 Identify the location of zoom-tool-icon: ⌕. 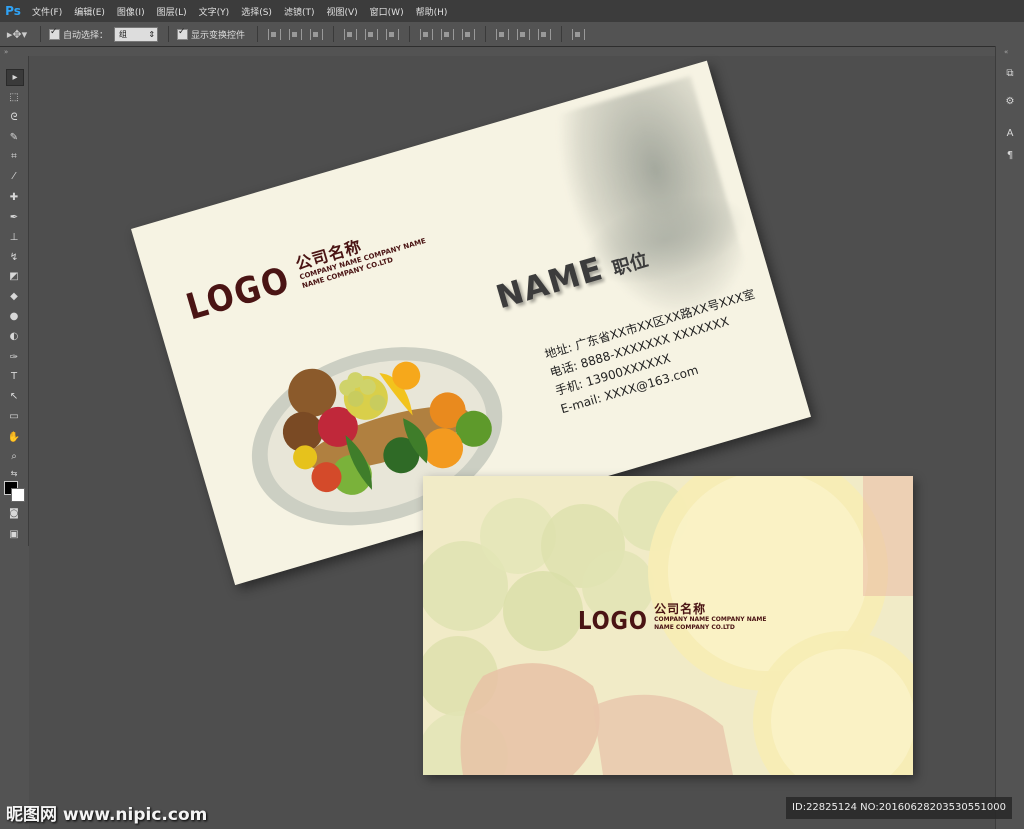
(14, 456).